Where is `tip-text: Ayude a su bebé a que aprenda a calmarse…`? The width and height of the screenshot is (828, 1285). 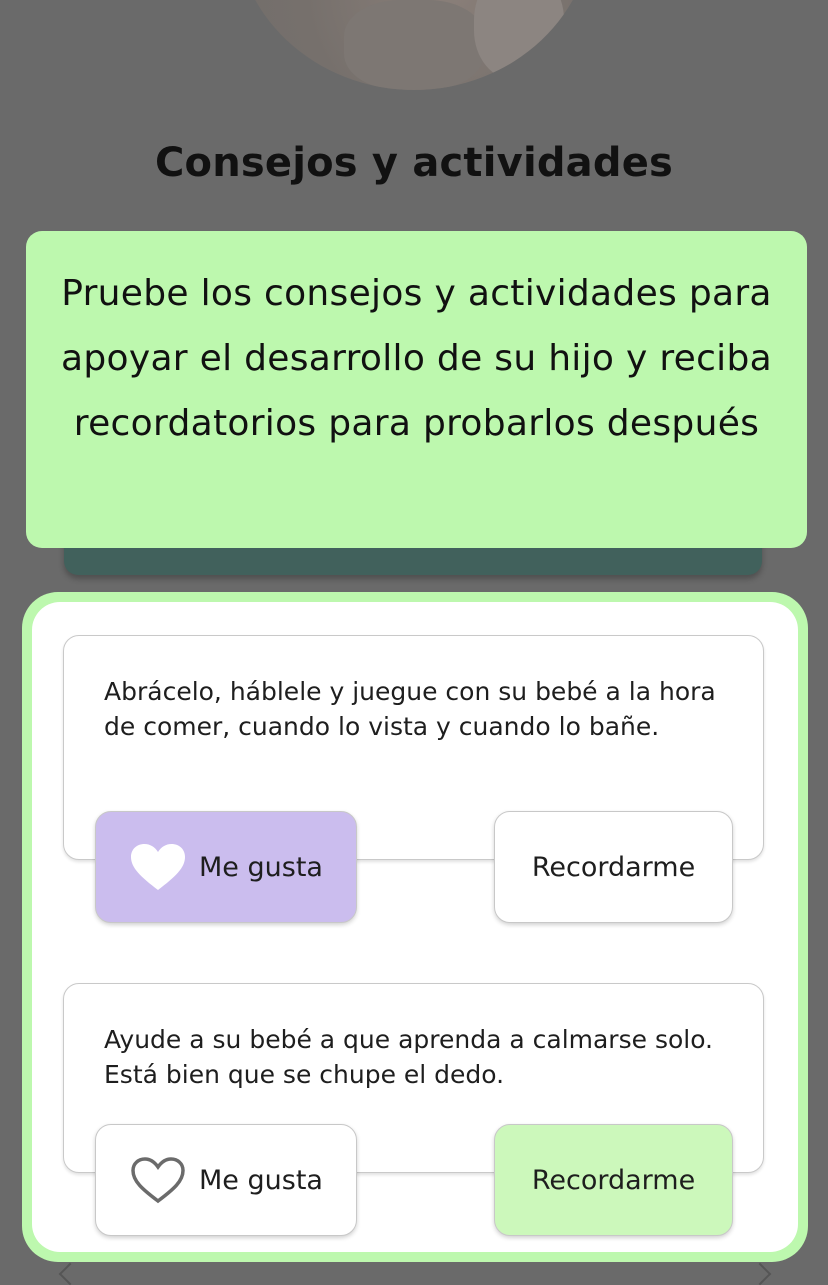
tip-text: Ayude a su bebé a que aprenda a calmarse… is located at coordinates (409, 1057).